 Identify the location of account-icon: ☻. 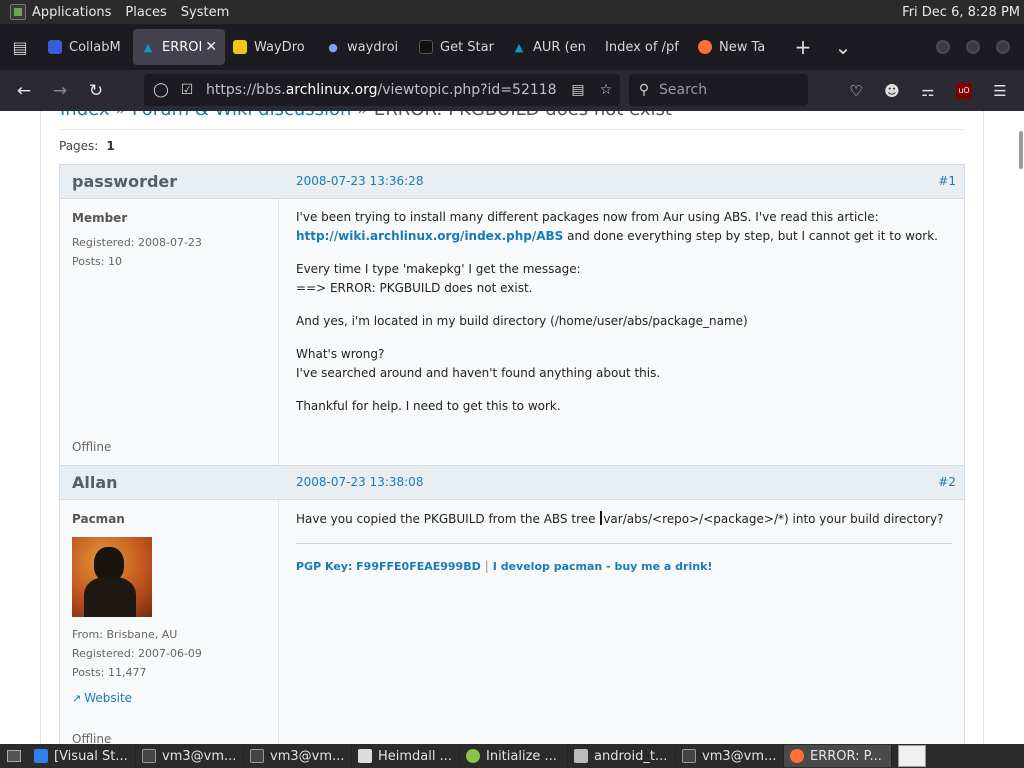
(892, 91).